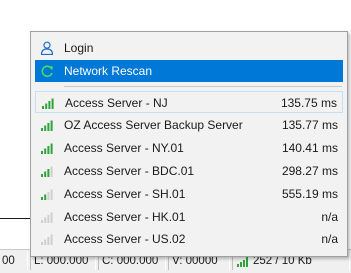 This screenshot has height=273, width=351. Describe the element at coordinates (8, 261) in the screenshot. I see `status-code-text: 00` at that location.